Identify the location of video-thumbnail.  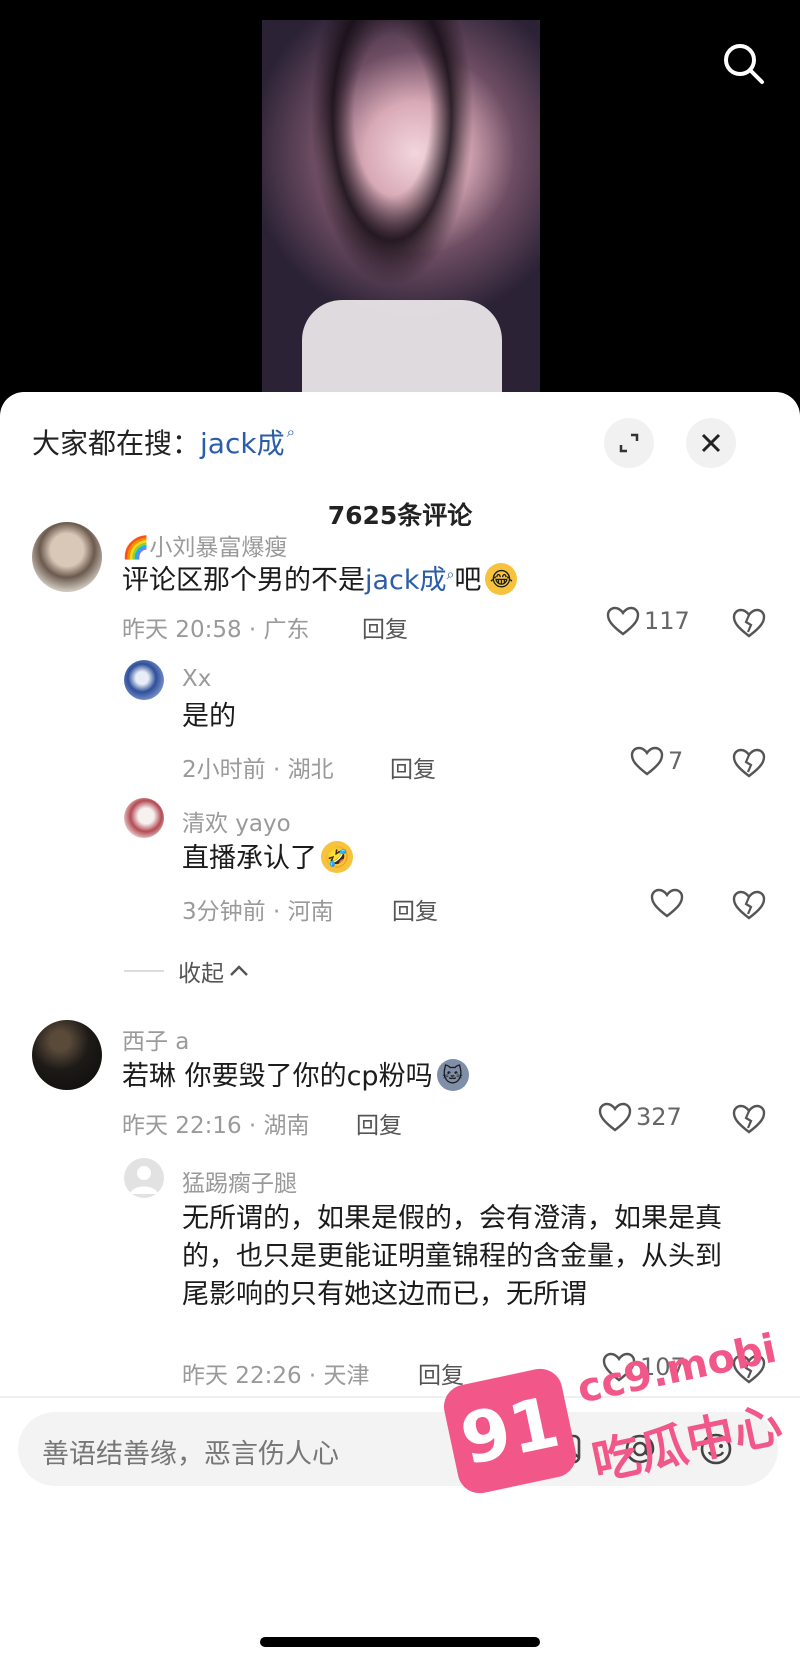
(401, 210).